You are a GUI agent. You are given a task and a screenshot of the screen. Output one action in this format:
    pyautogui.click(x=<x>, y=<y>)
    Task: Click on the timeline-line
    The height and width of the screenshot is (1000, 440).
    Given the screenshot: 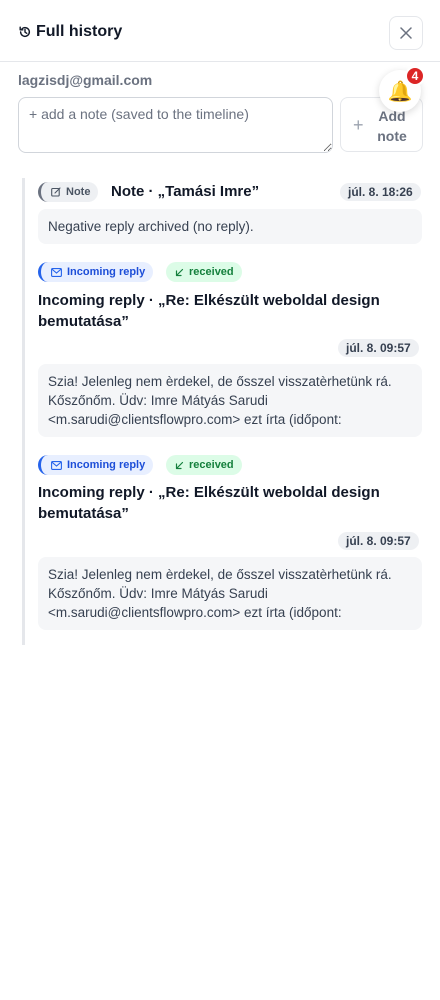 What is the action you would take?
    pyautogui.click(x=23, y=411)
    